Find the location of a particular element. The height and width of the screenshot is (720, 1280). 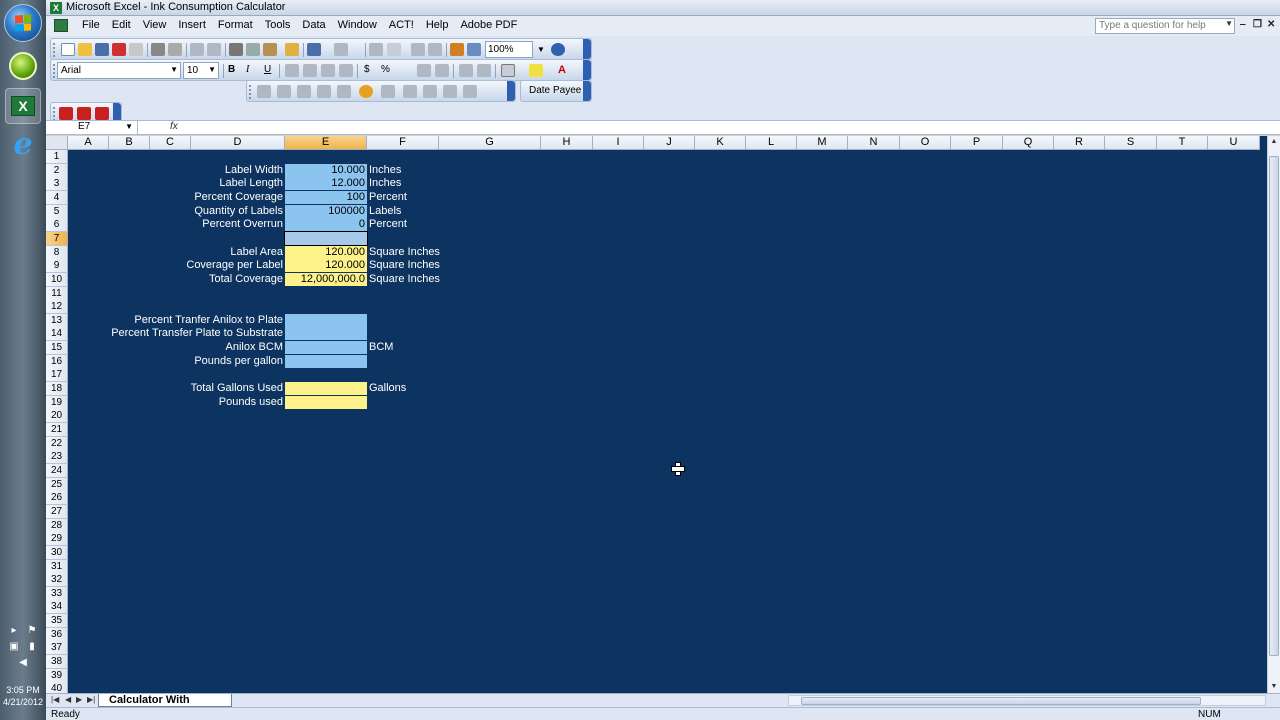

cell-e16 is located at coordinates (326, 361).